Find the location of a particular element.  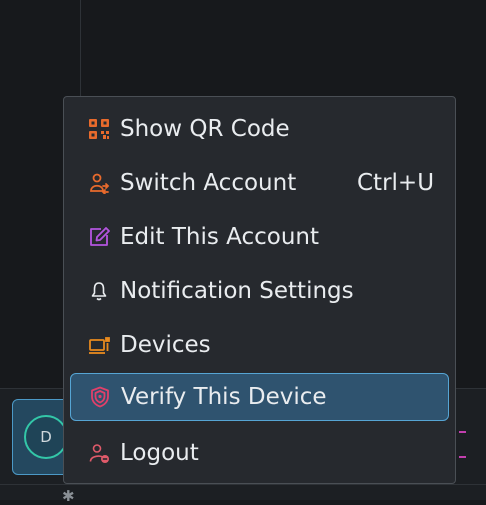

menu-item-label: Notification Settings is located at coordinates (237, 291).